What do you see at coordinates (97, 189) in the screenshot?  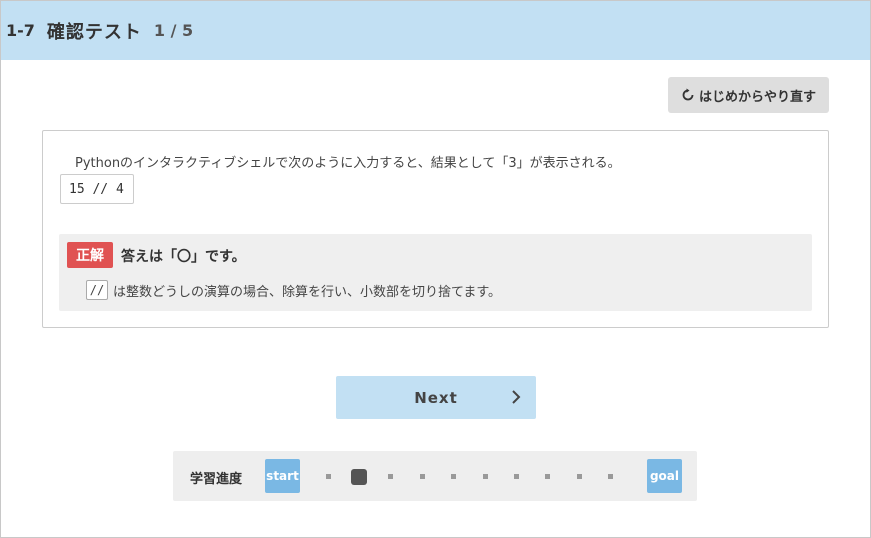 I see `code-snippet: 15 // 4` at bounding box center [97, 189].